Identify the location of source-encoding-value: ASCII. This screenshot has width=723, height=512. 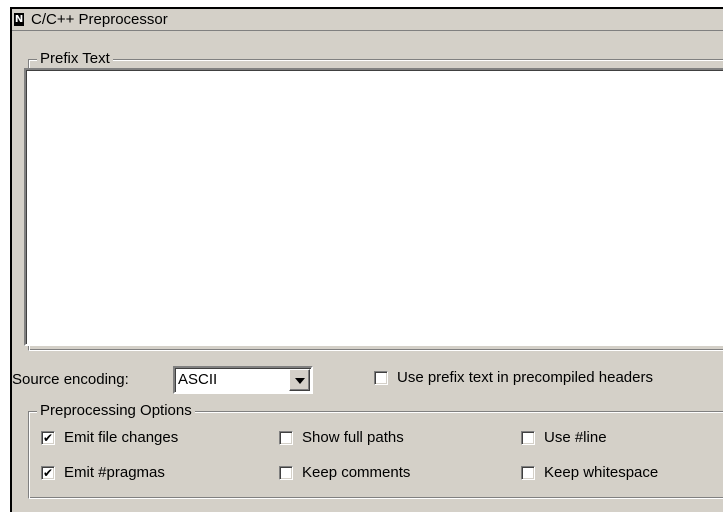
(198, 379).